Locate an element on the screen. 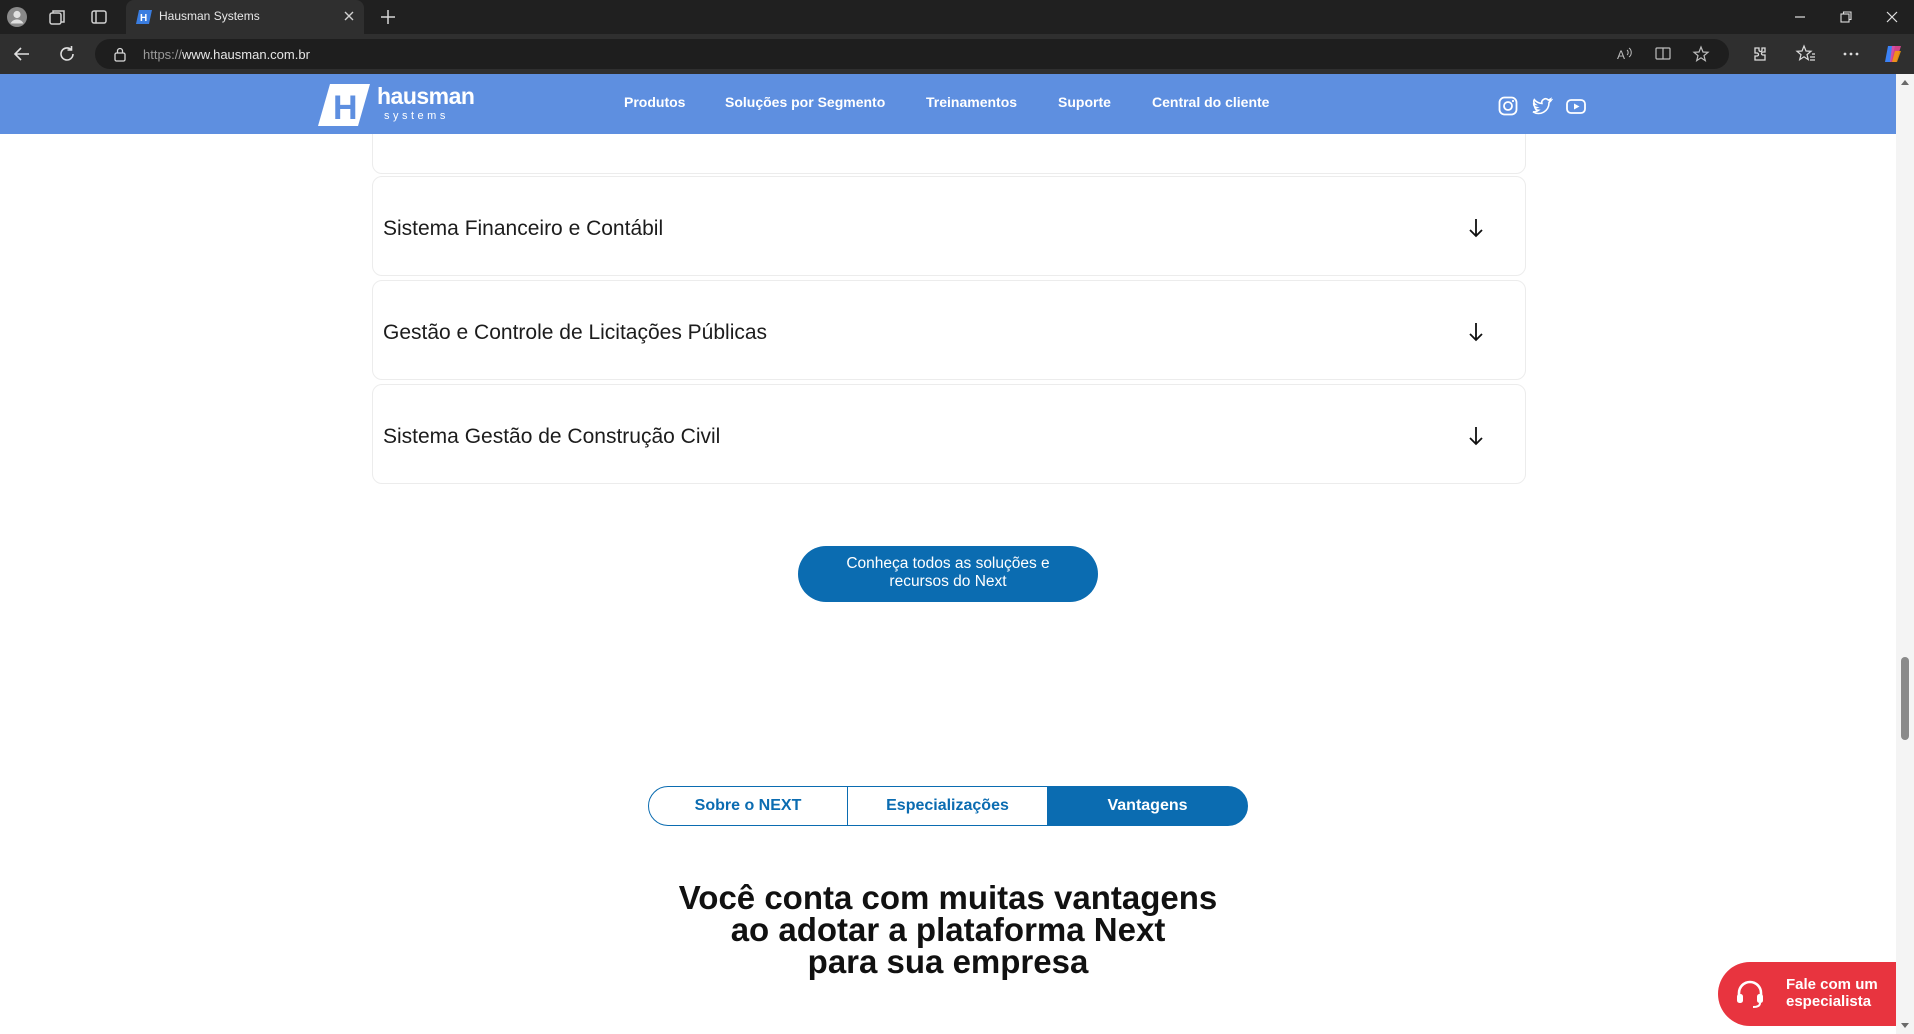 The image size is (1914, 1034). favorites-icon is located at coordinates (1806, 54).